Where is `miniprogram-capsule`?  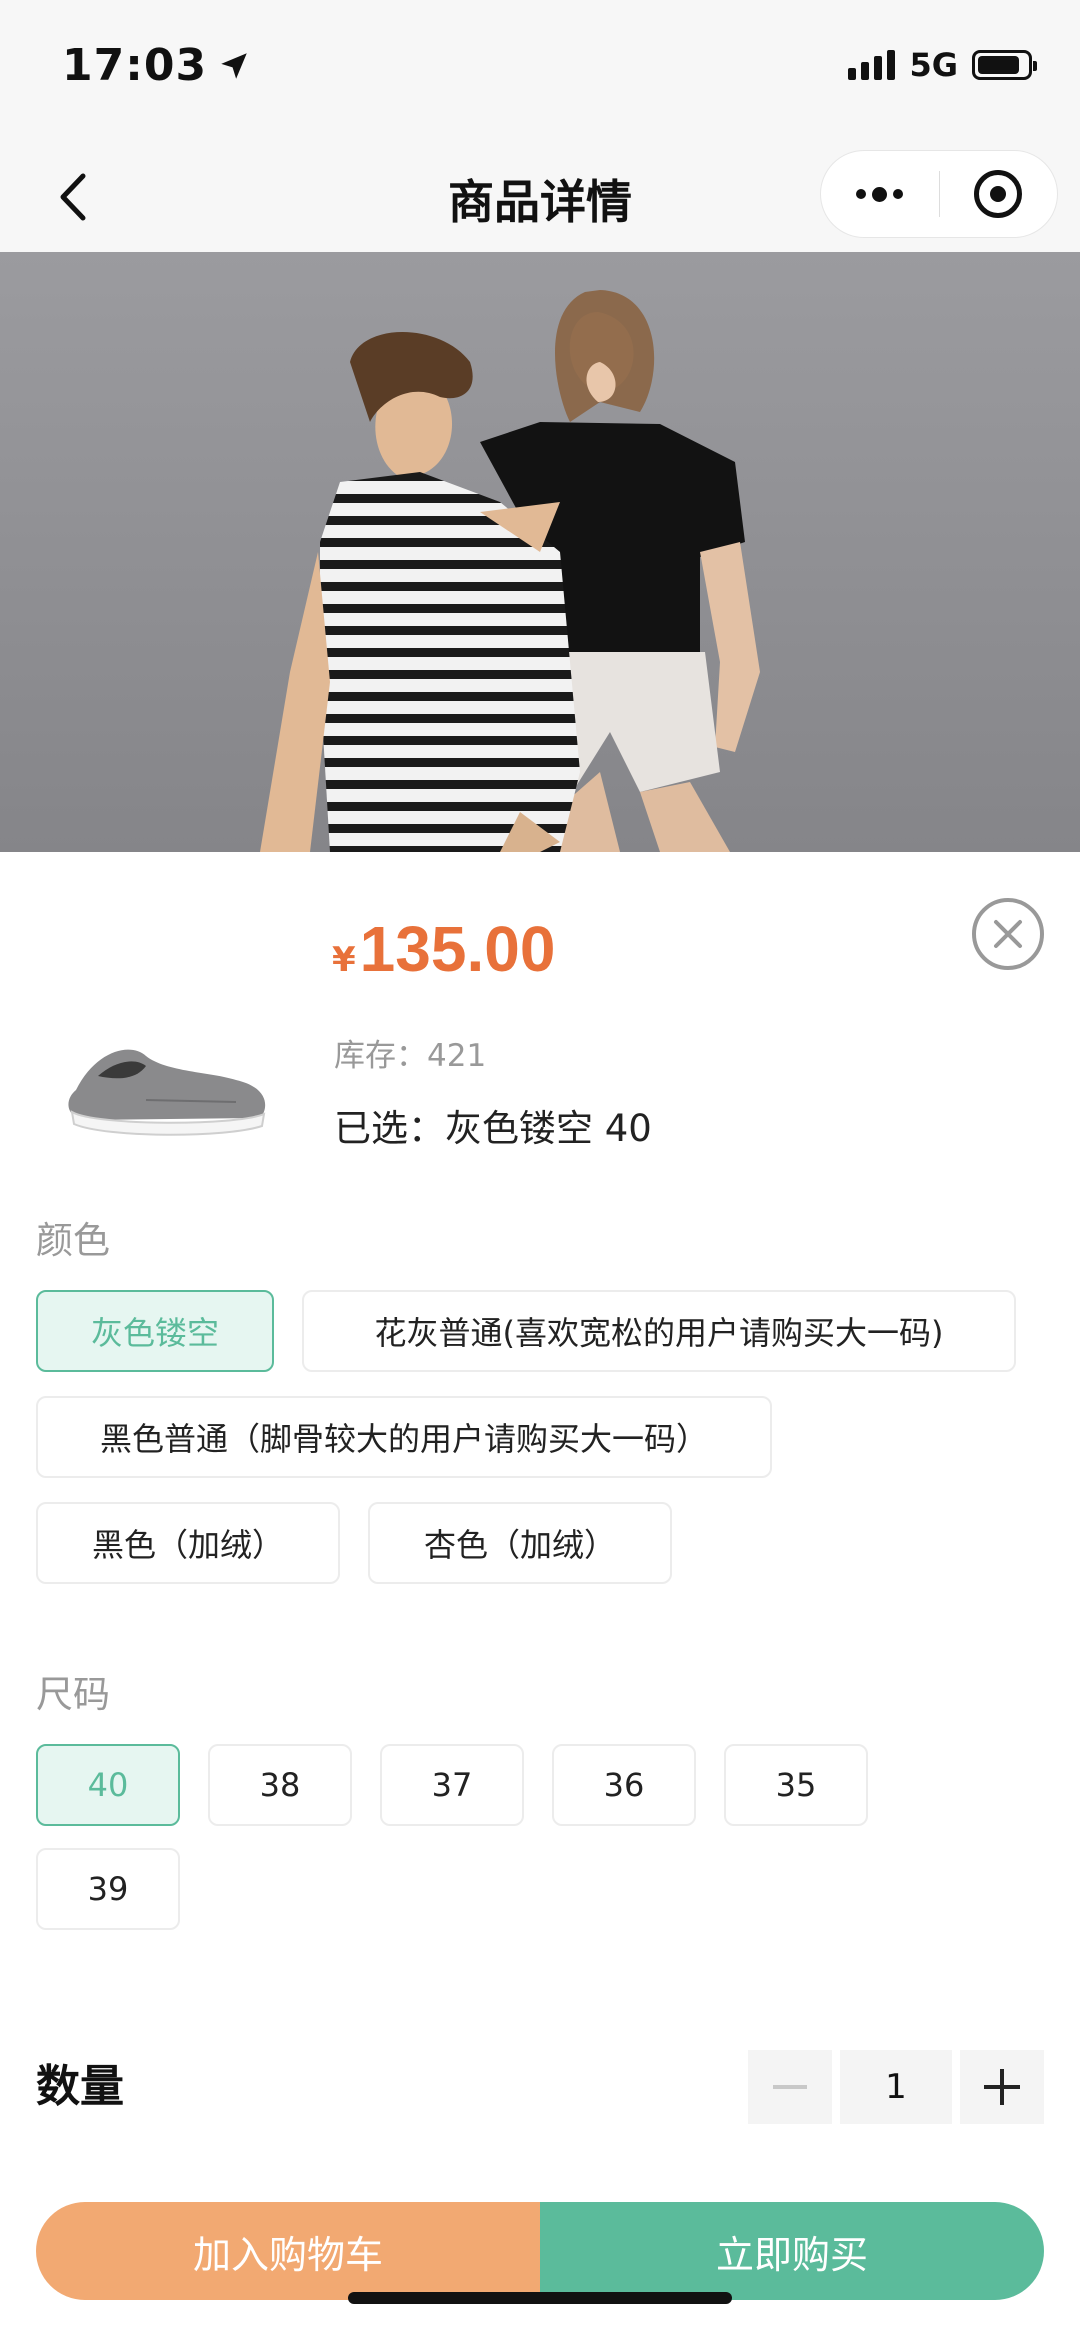
miniprogram-capsule is located at coordinates (939, 194).